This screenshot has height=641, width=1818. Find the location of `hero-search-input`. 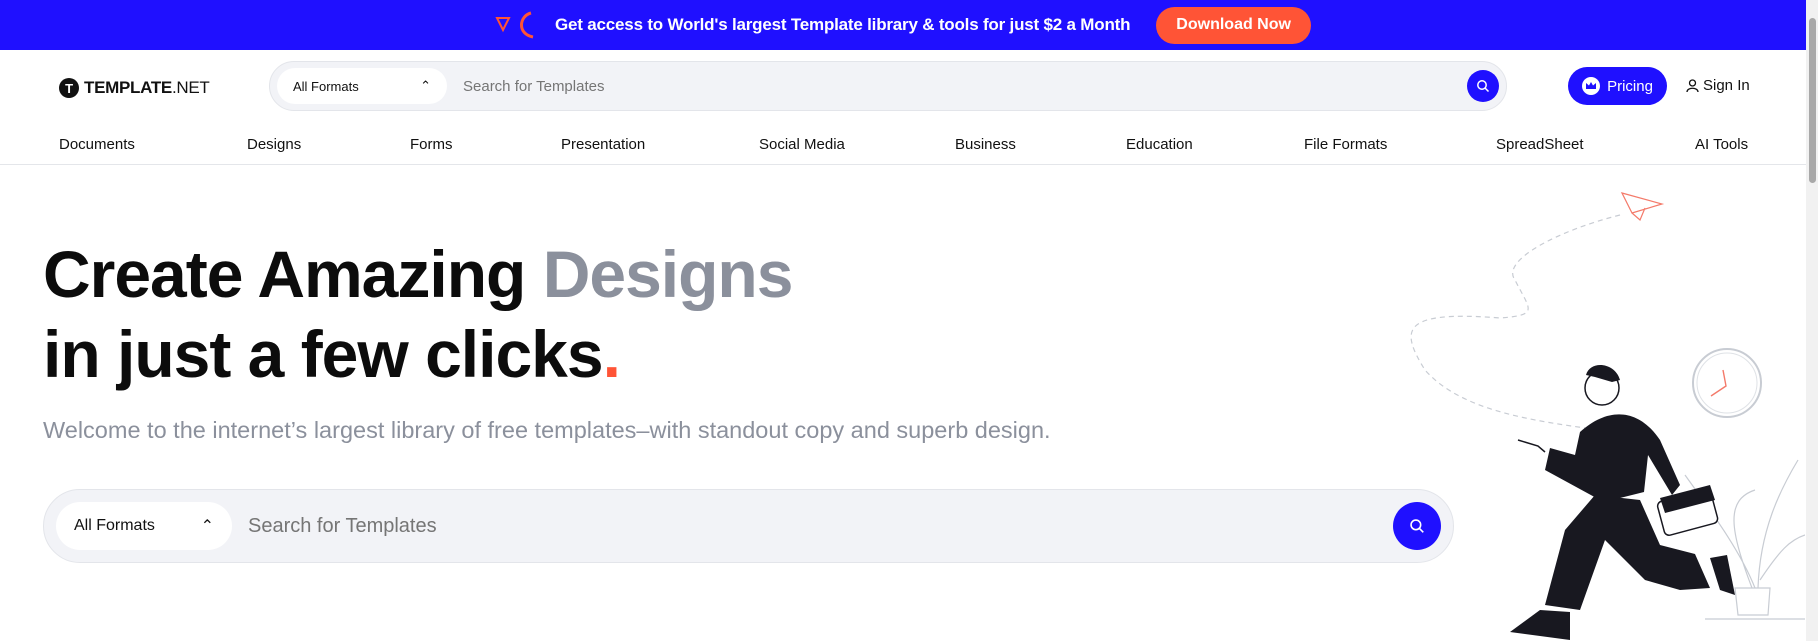

hero-search-input is located at coordinates (820, 526).